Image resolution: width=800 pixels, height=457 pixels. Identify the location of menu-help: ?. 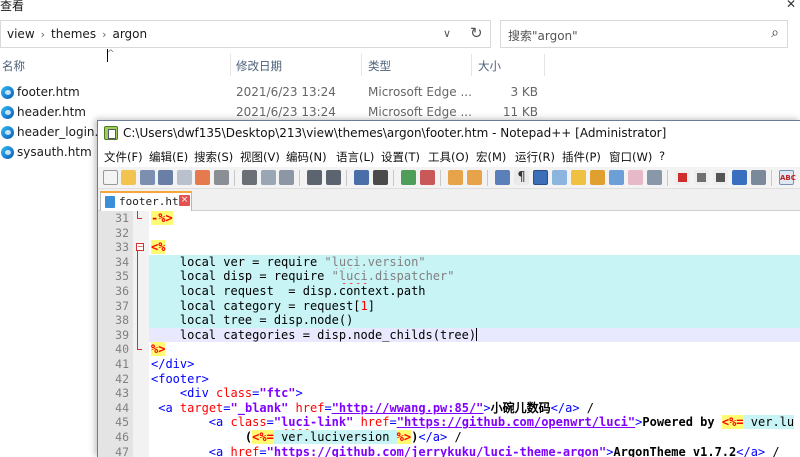
(662, 156).